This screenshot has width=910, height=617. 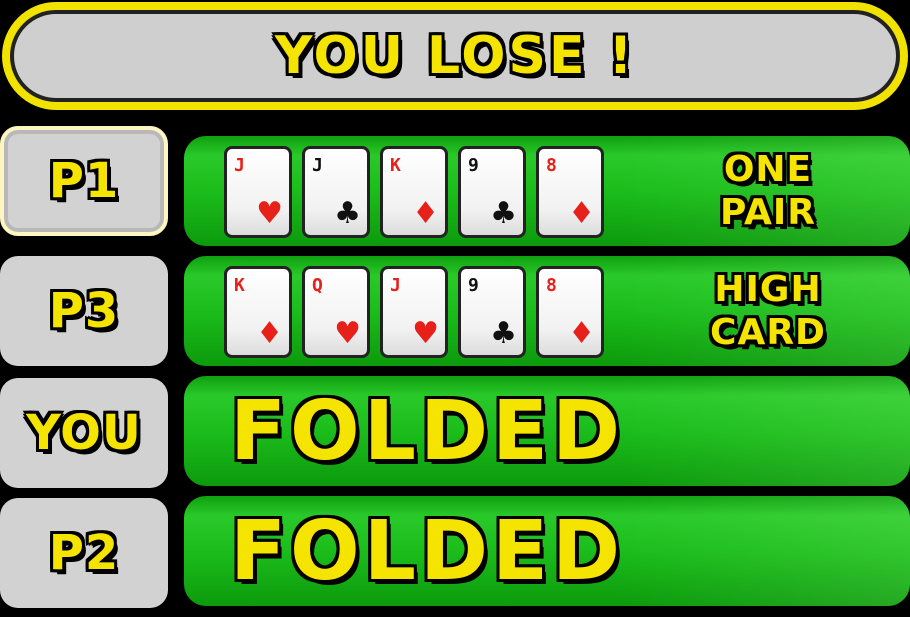 I want to click on hand-rank-line2: PAIR, so click(x=768, y=212).